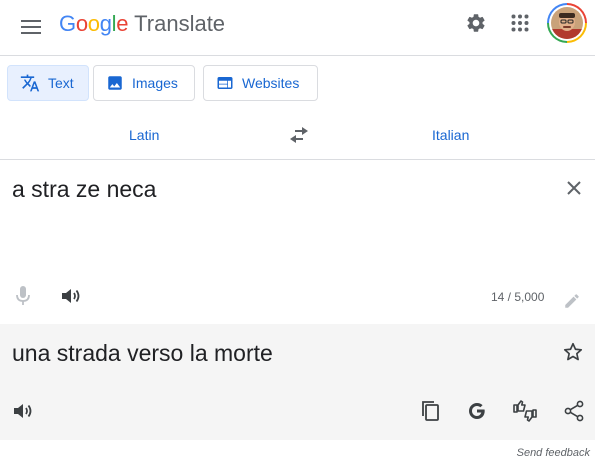  I want to click on gear-icon, so click(476, 23).